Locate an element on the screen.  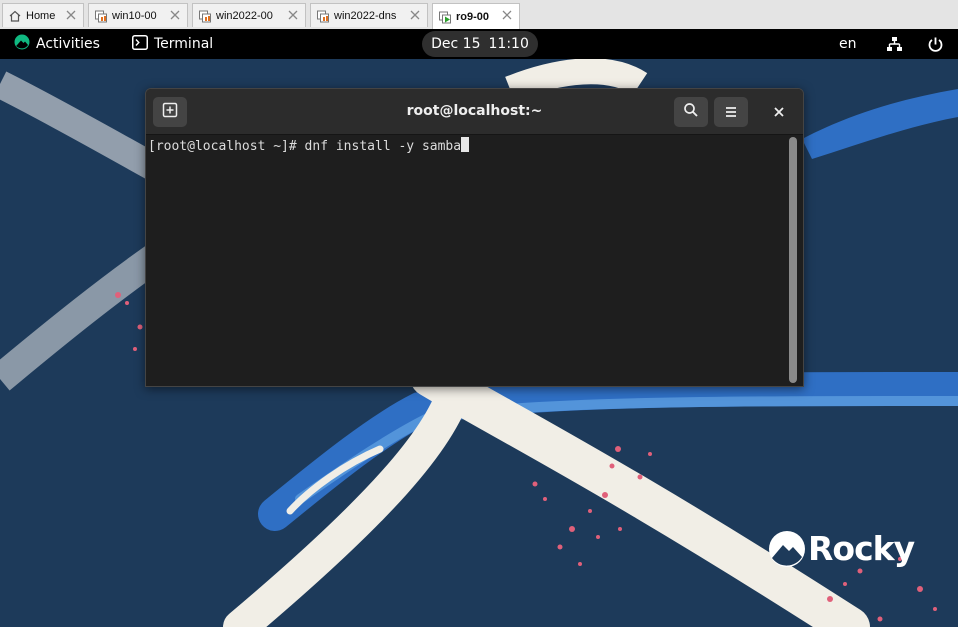
app-menu-button: Terminal is located at coordinates (172, 44).